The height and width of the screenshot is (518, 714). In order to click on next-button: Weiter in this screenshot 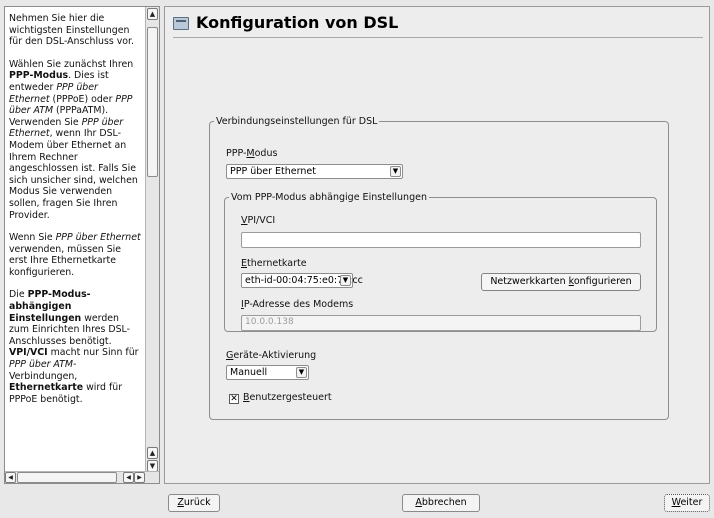, I will do `click(687, 503)`.